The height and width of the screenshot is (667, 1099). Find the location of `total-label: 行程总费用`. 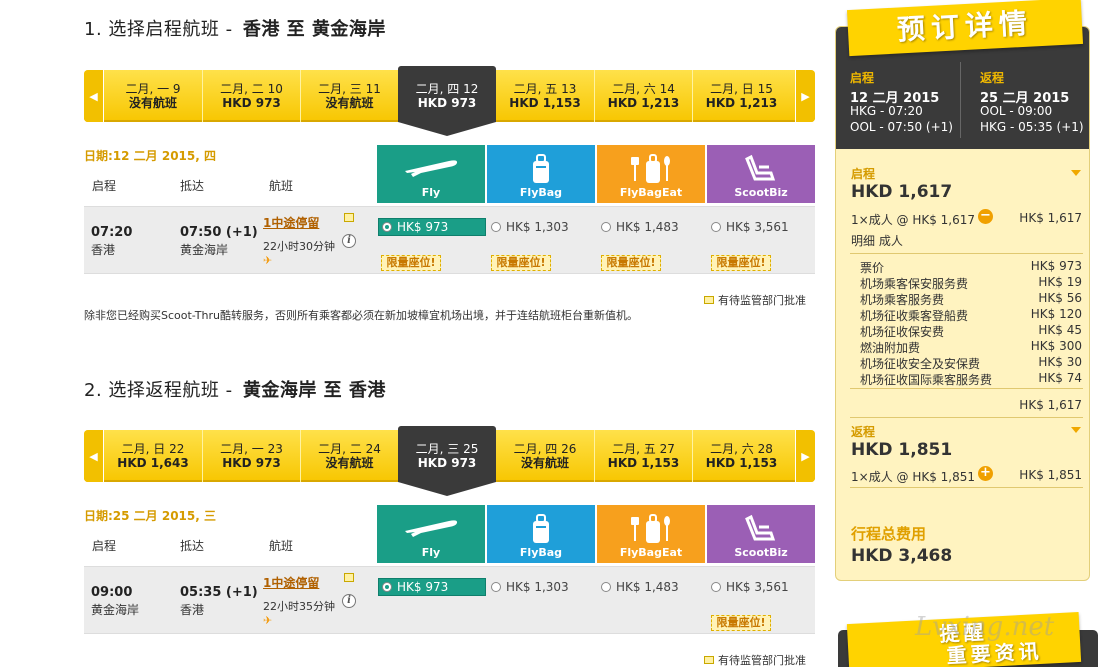

total-label: 行程总费用 is located at coordinates (889, 534).